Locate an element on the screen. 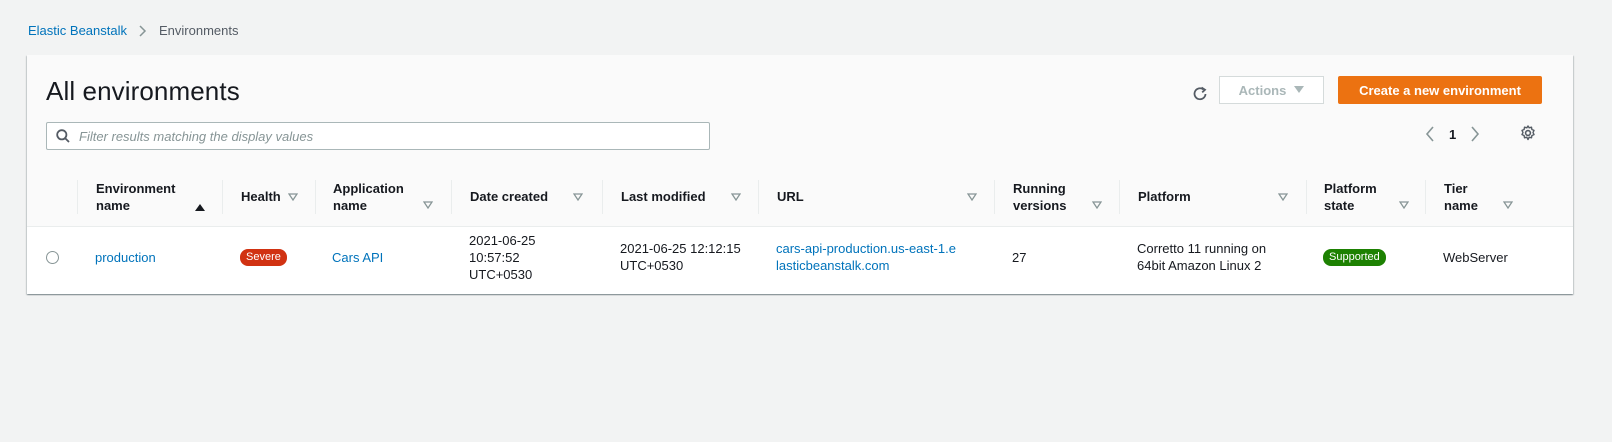 Image resolution: width=1612 pixels, height=442 pixels. last-modified-value: 2021-06-25 12:12:15 UTC+0530 is located at coordinates (680, 257).